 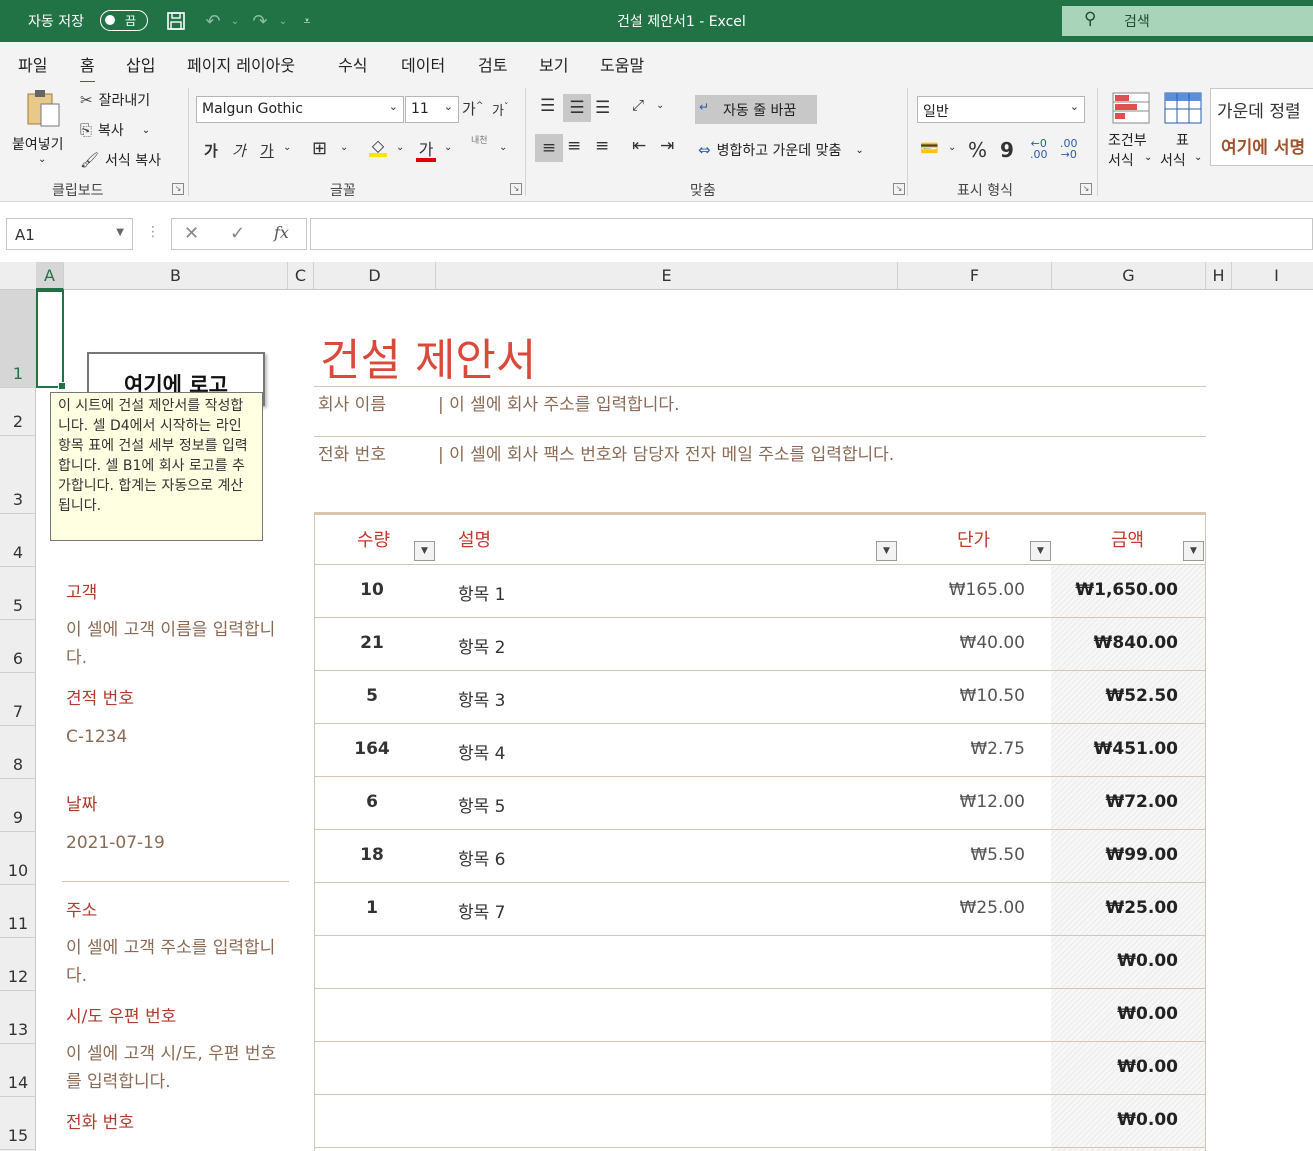 What do you see at coordinates (372, 802) in the screenshot?
I see `quantity-cell: 6` at bounding box center [372, 802].